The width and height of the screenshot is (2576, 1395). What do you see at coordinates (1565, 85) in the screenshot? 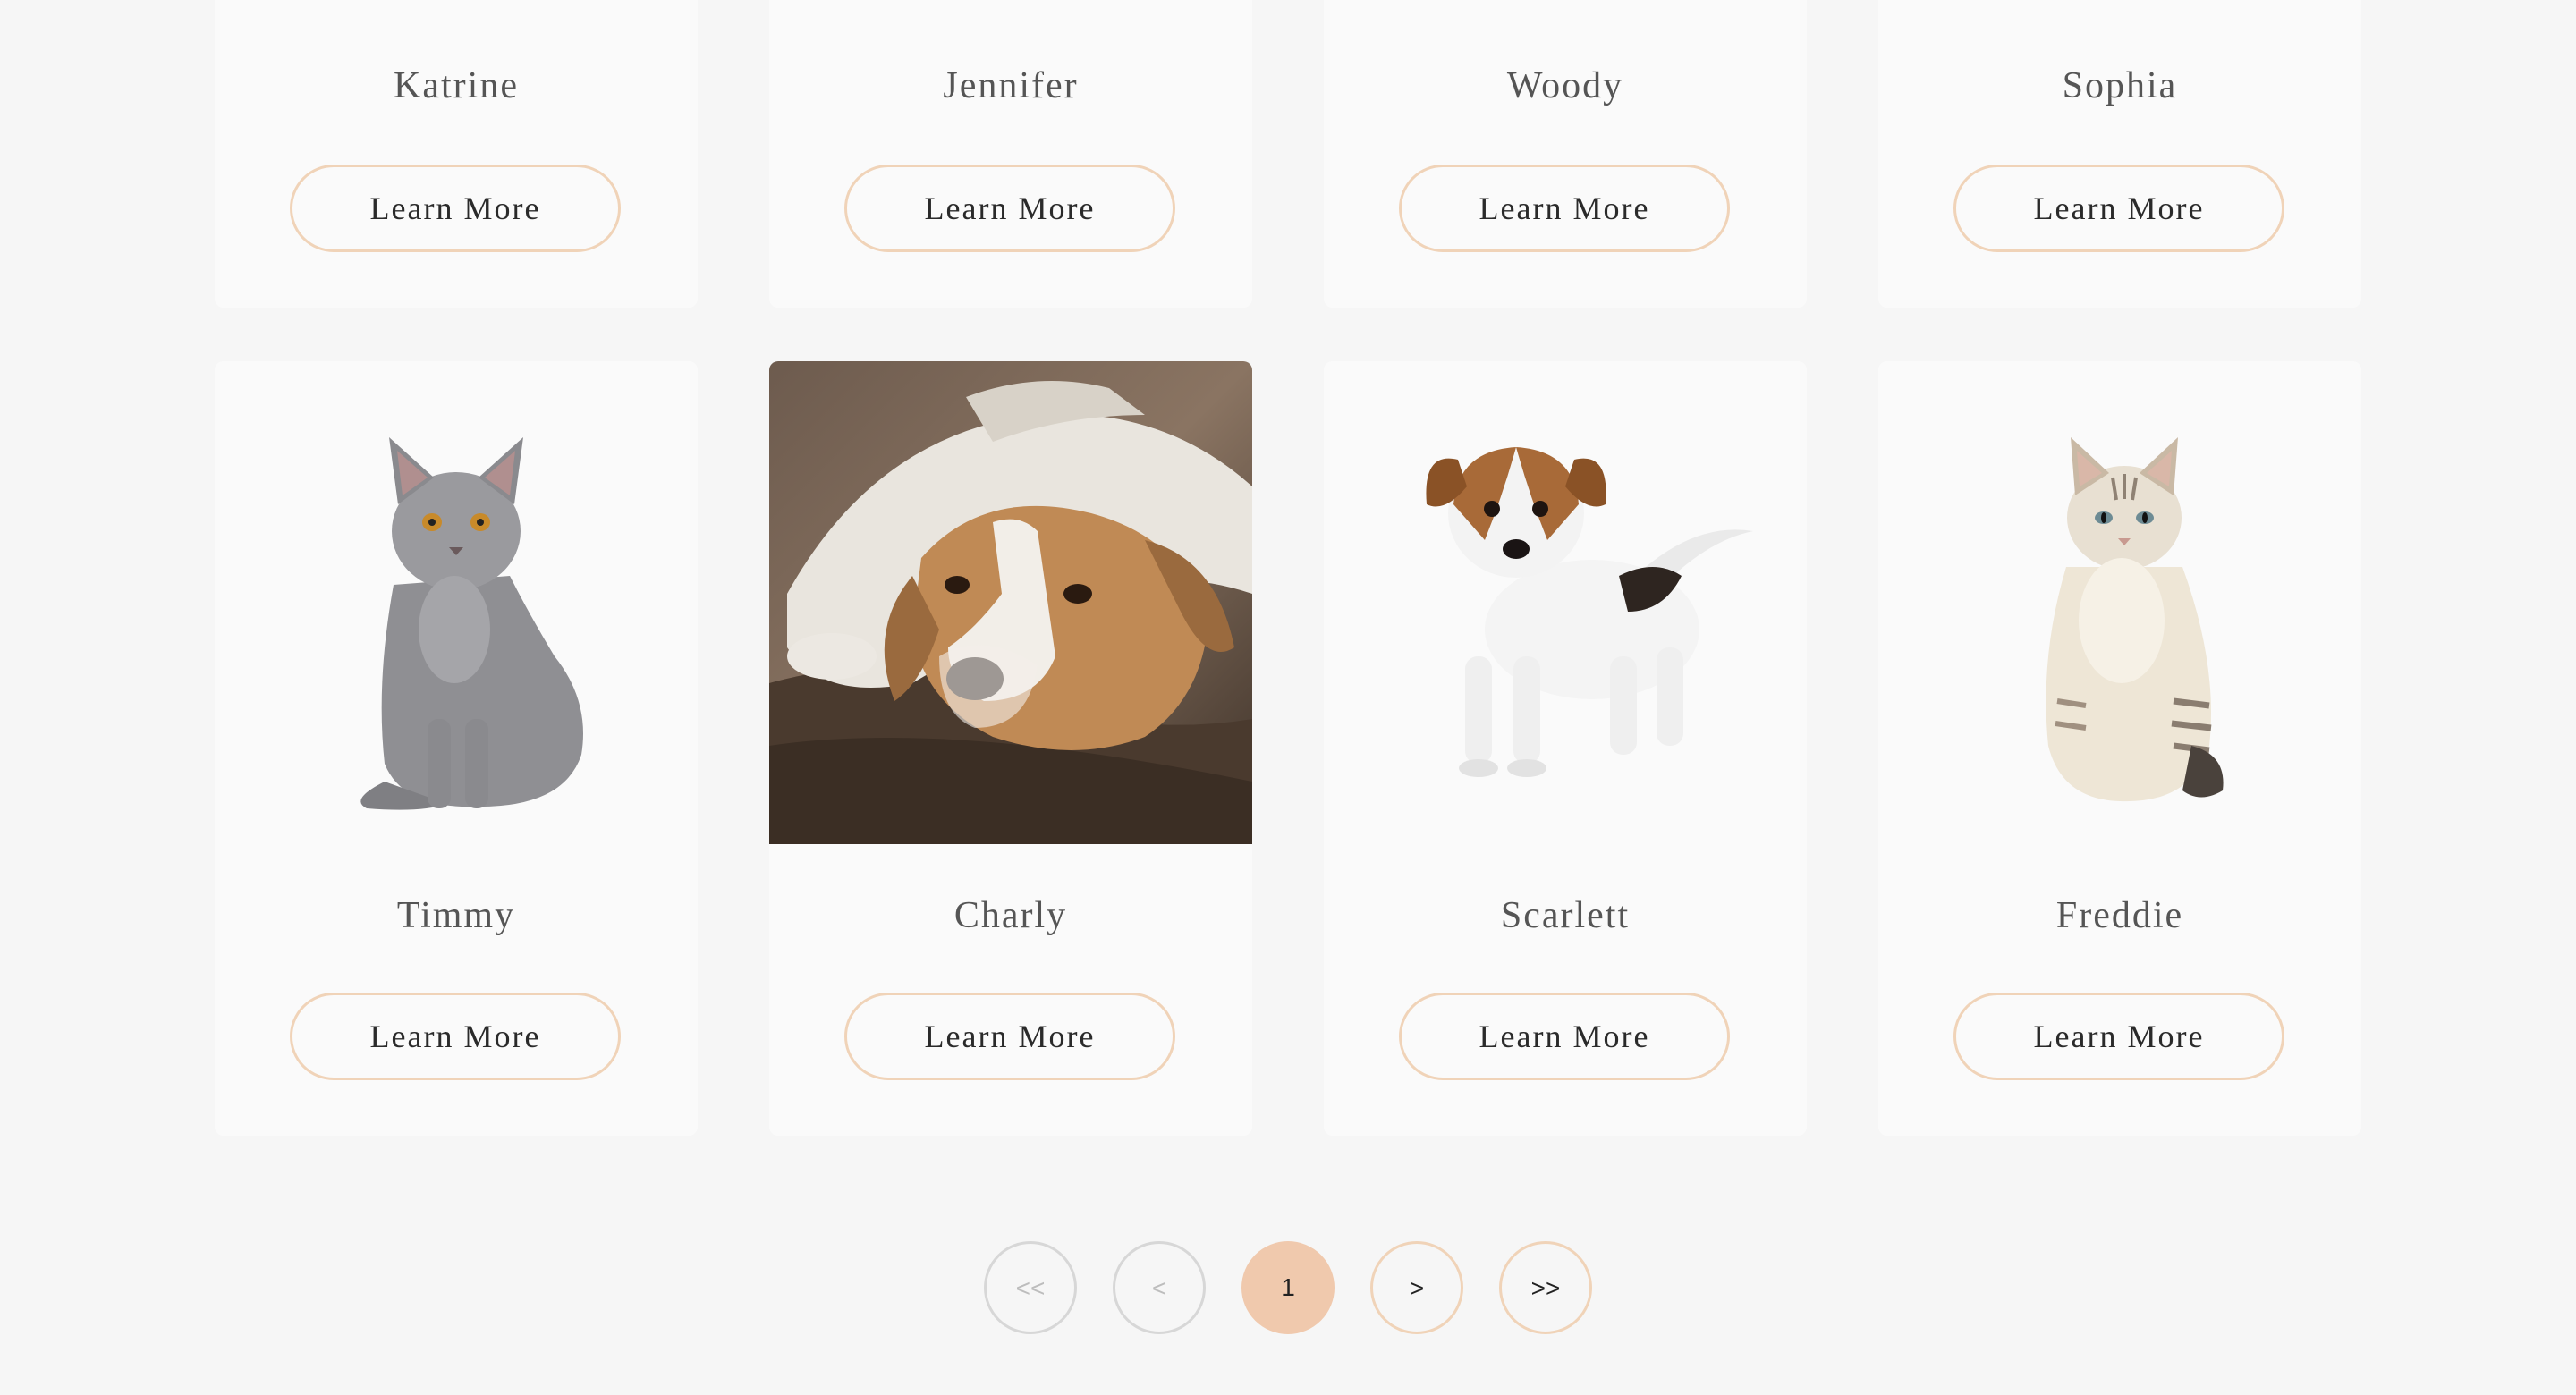
I see `pet-name: Woody` at bounding box center [1565, 85].